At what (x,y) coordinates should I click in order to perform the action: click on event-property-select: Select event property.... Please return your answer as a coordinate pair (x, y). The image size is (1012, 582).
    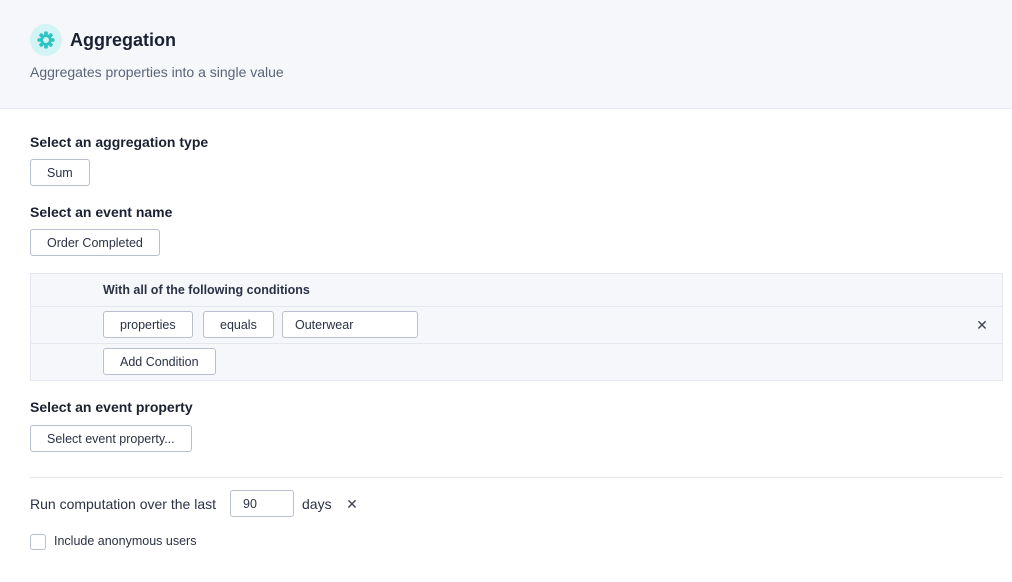
    Looking at the image, I should click on (111, 438).